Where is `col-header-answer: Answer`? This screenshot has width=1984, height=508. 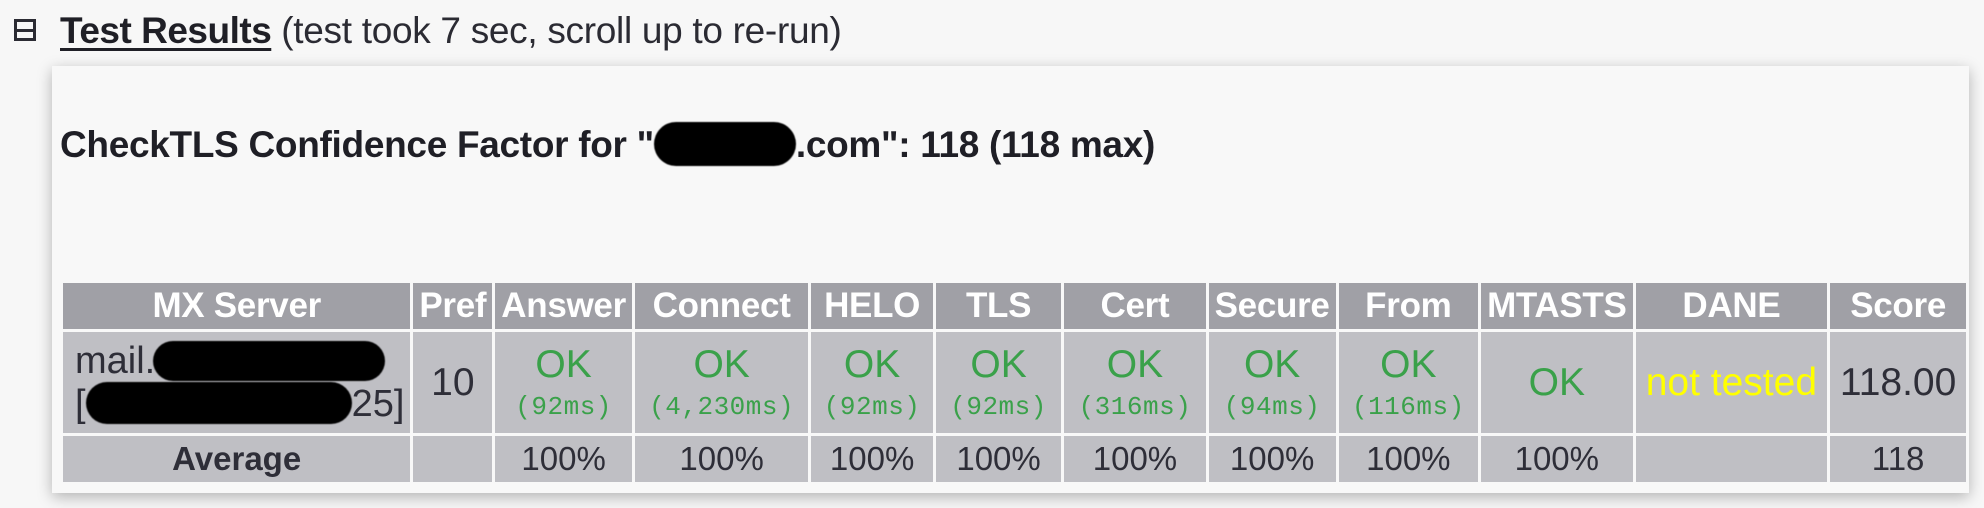 col-header-answer: Answer is located at coordinates (563, 306).